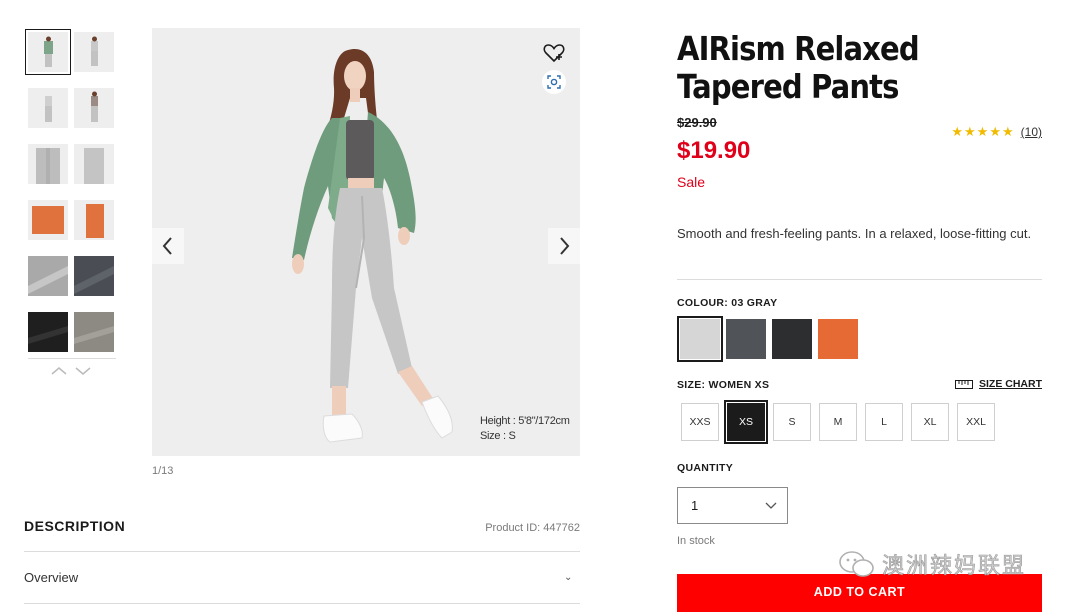  Describe the element at coordinates (695, 505) in the screenshot. I see `quantity-value: 1` at that location.